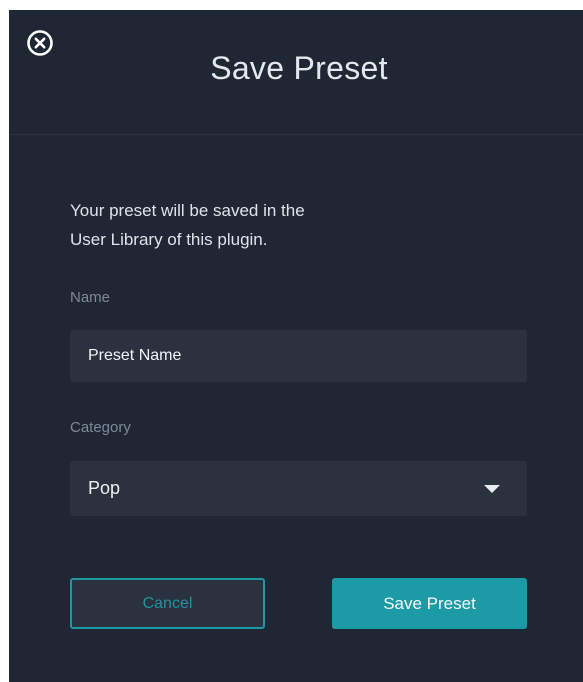  What do you see at coordinates (298, 356) in the screenshot?
I see `preset-name-input` at bounding box center [298, 356].